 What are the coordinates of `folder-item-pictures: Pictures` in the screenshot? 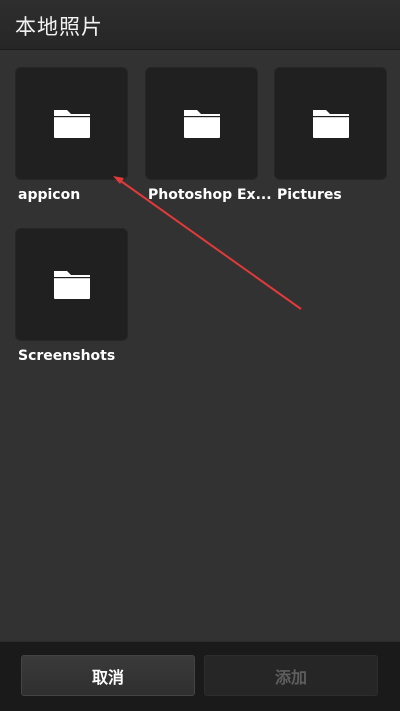 It's located at (331, 135).